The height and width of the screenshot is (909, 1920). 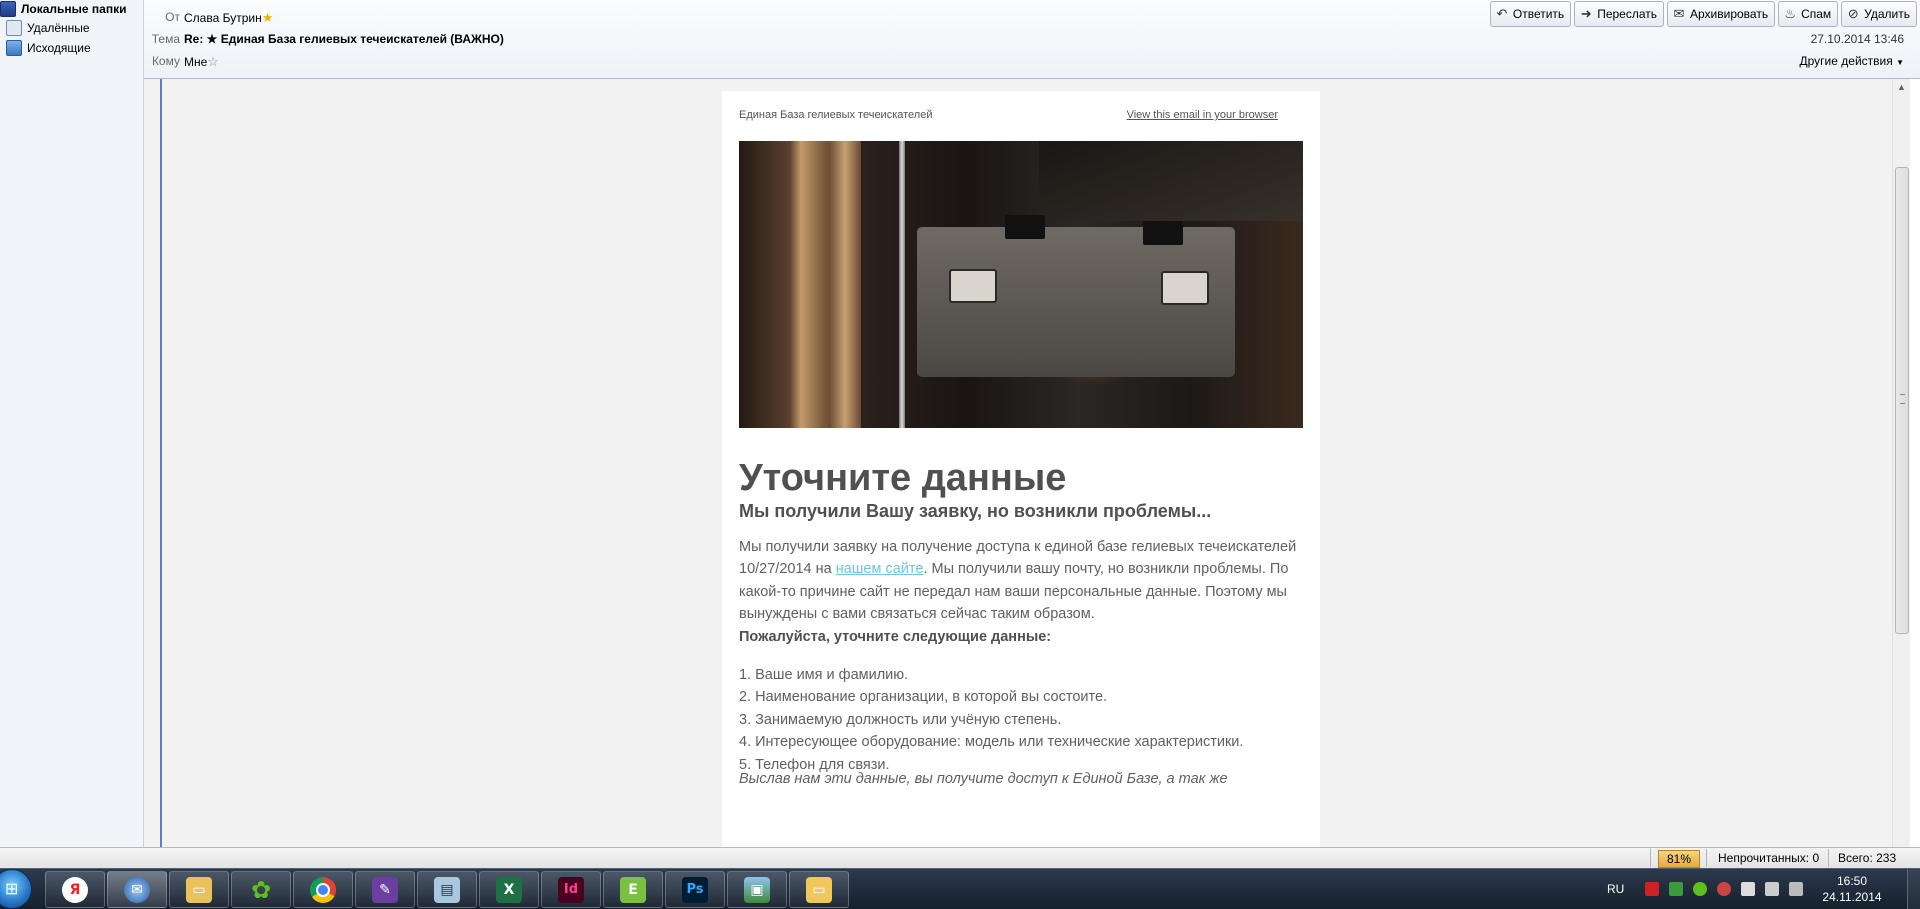 I want to click on taskbar-app-evernote: E, so click(x=633, y=889).